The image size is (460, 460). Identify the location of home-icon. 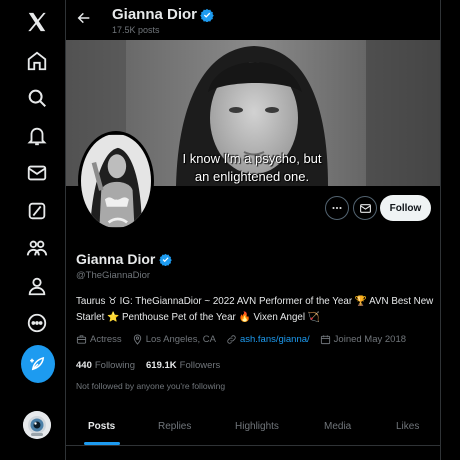
(37, 61).